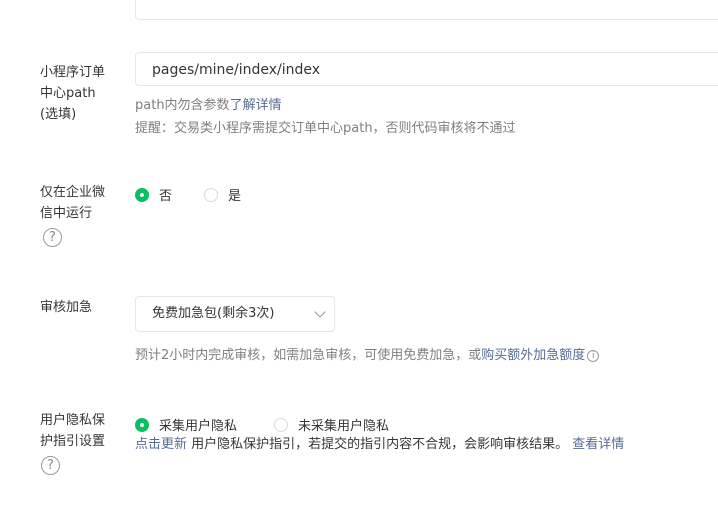 The image size is (718, 518). I want to click on info-icon: i, so click(593, 355).